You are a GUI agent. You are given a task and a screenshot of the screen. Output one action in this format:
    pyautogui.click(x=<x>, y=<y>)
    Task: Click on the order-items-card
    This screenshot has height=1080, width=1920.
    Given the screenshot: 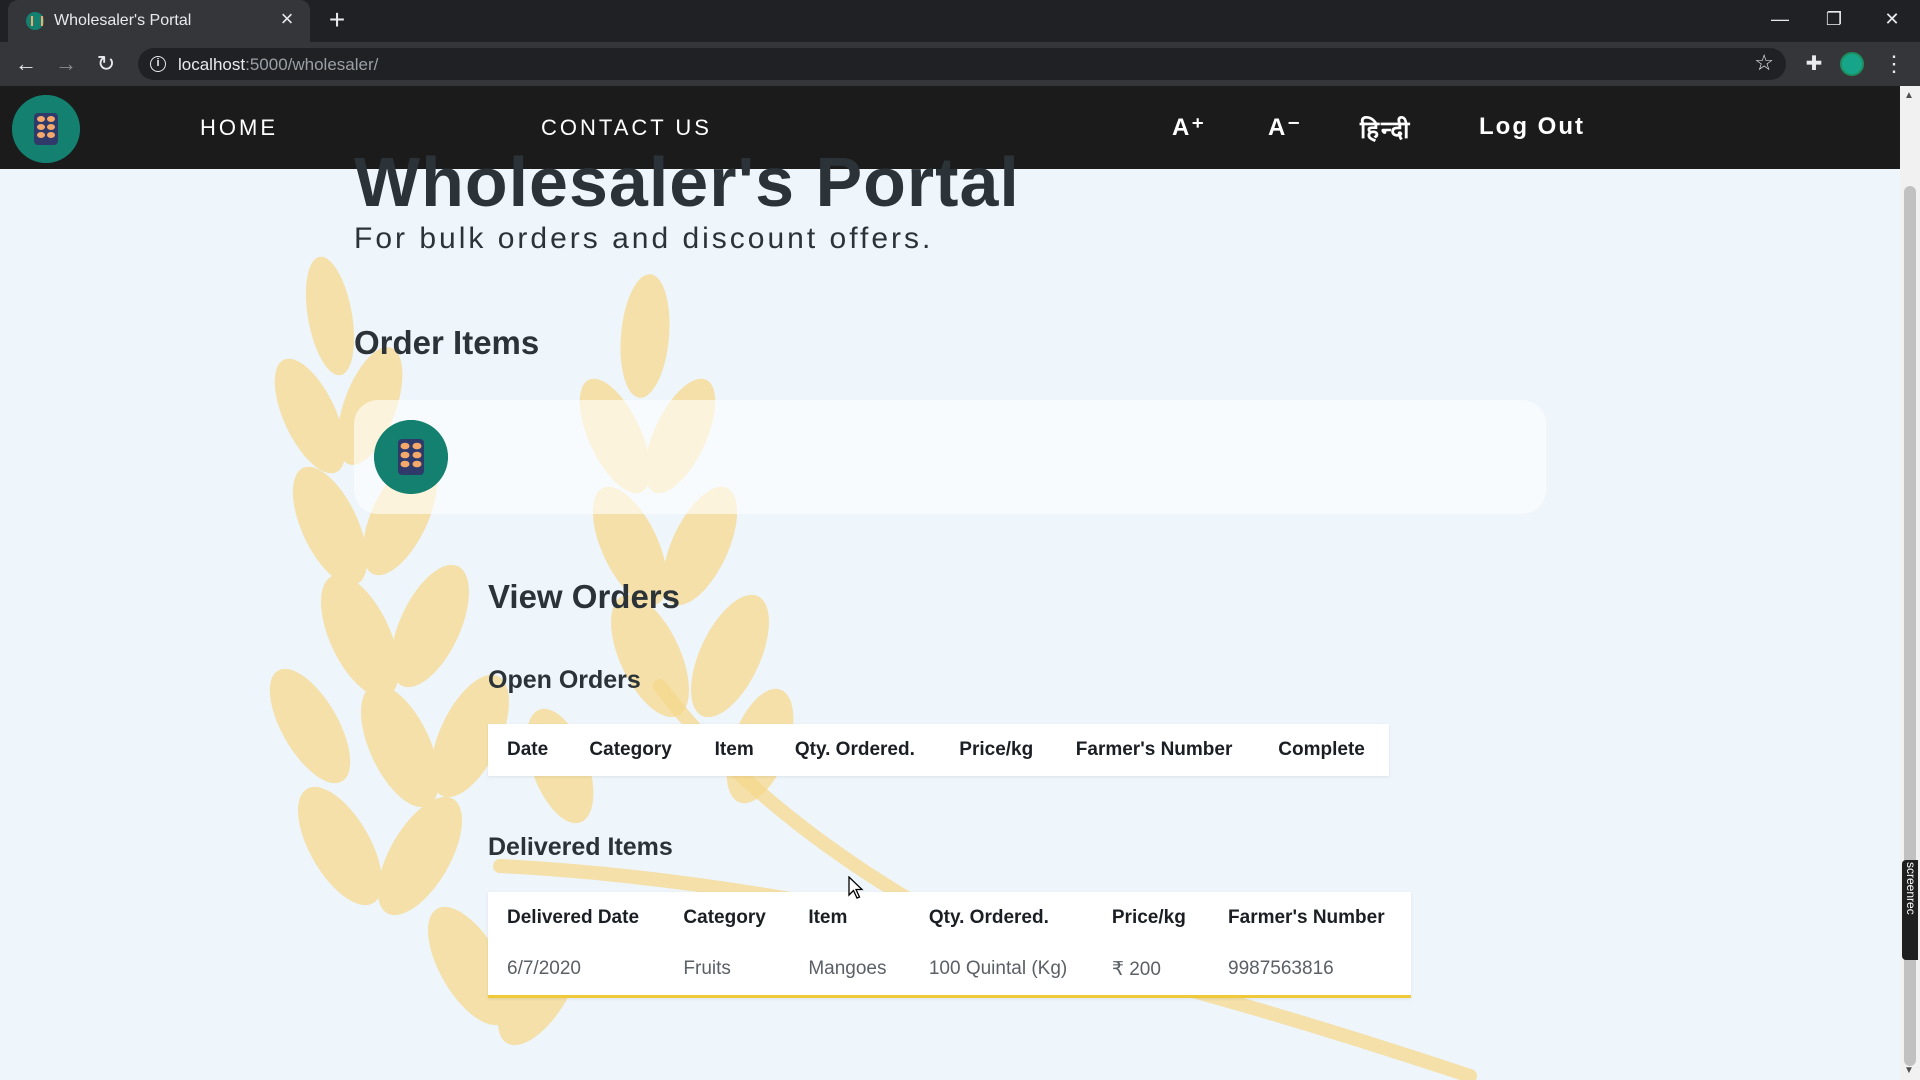 What is the action you would take?
    pyautogui.click(x=950, y=457)
    